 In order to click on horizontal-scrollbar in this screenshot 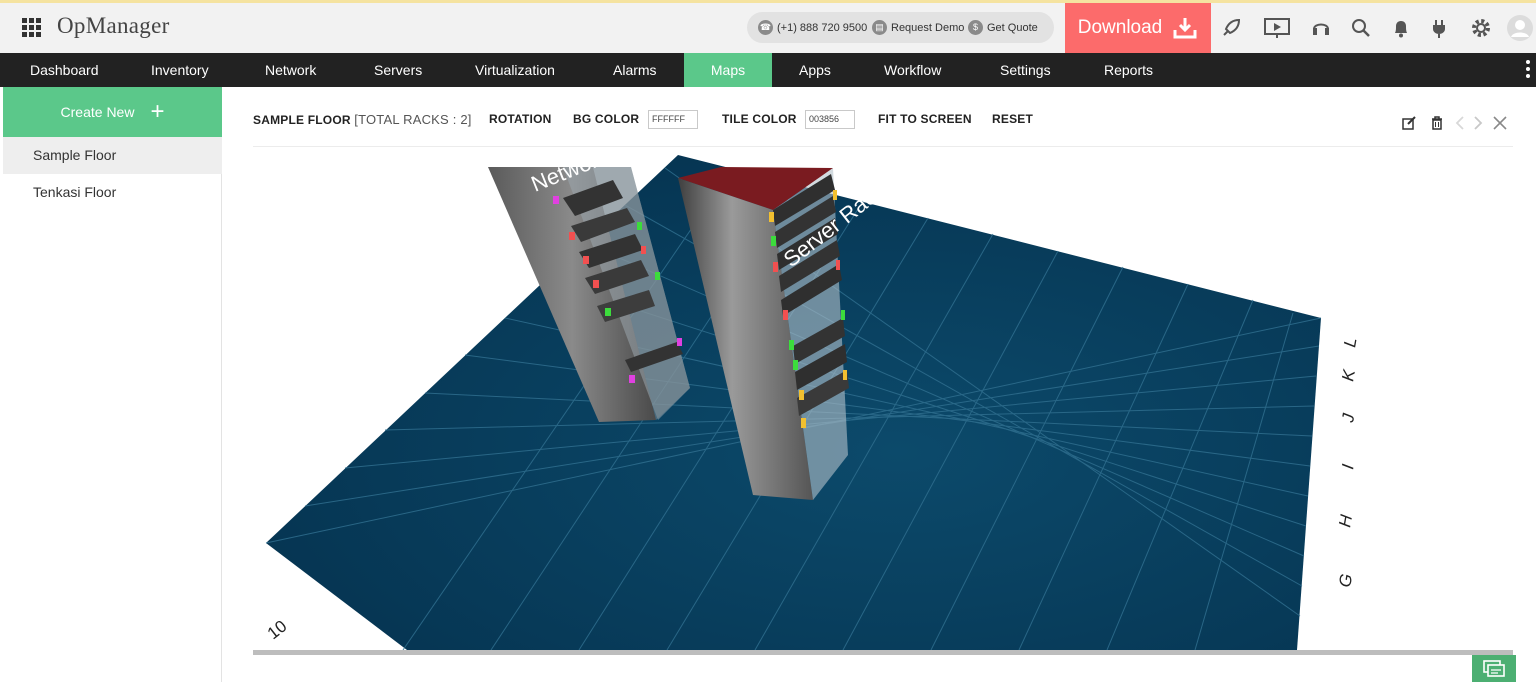, I will do `click(883, 652)`.